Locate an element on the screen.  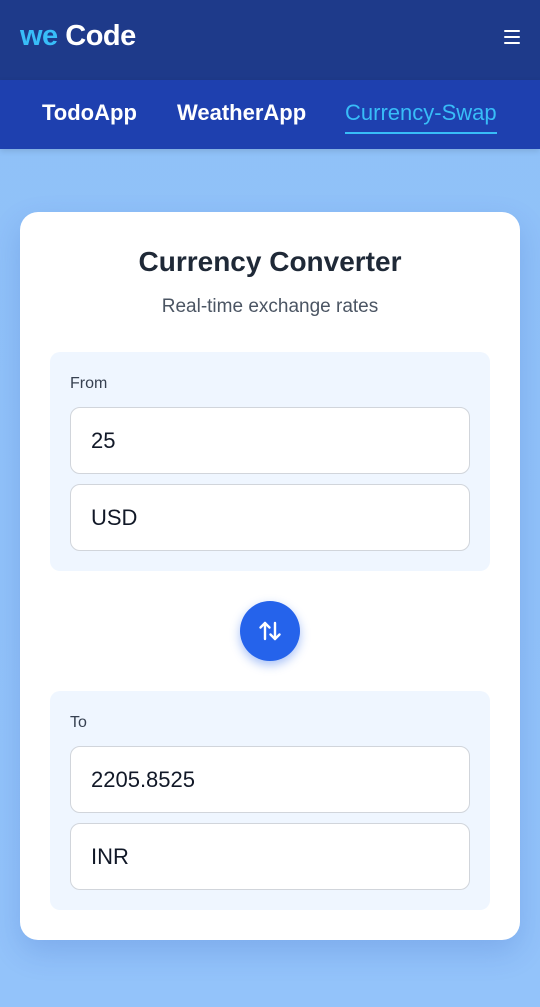
swap-arrows-icon is located at coordinates (270, 631).